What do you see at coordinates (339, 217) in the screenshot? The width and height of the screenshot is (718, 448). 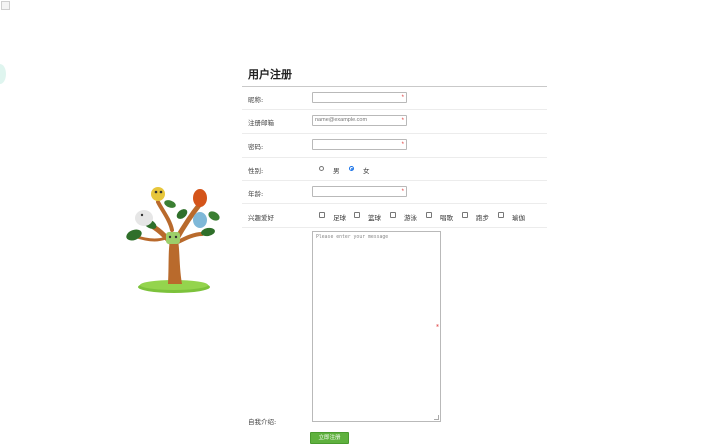 I see `hobby-football-label: 足球` at bounding box center [339, 217].